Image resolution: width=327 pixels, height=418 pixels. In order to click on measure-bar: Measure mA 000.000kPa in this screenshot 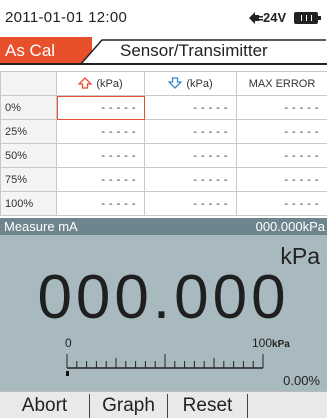, I will do `click(163, 226)`.